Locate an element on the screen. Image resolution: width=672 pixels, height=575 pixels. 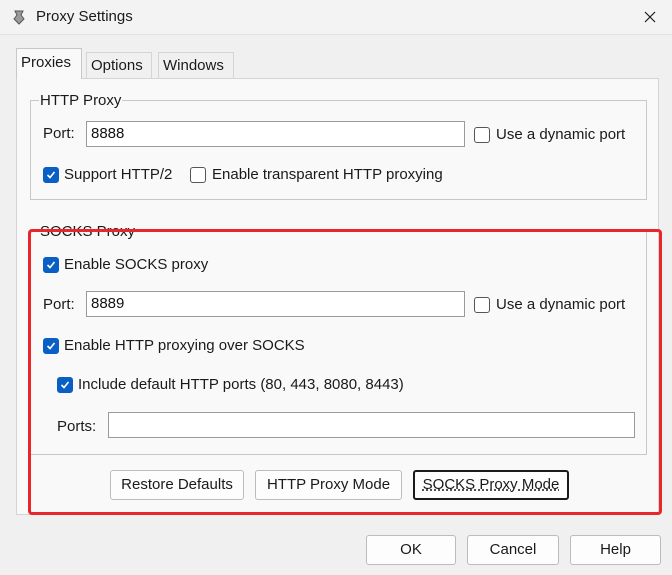
http-port-label: Port: is located at coordinates (59, 133).